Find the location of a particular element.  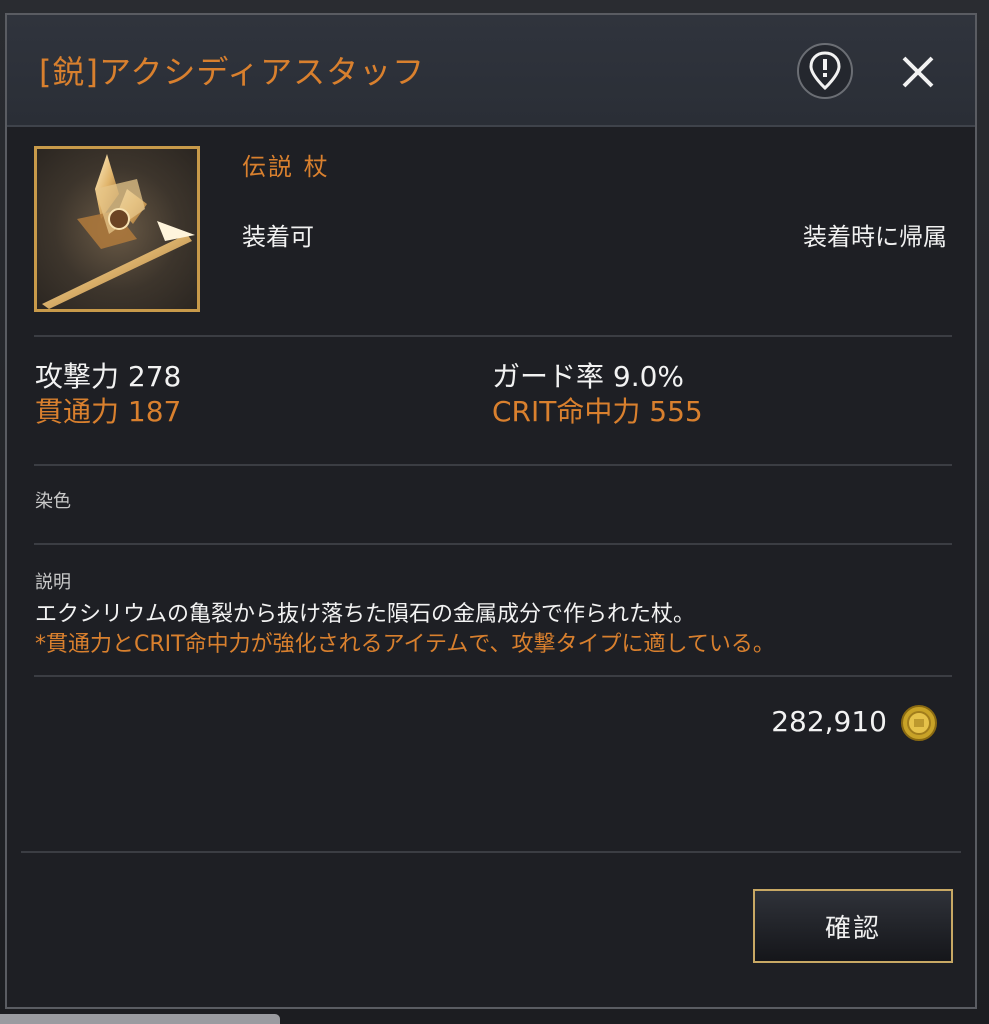

bind-status: 装着時に帰属 is located at coordinates (875, 237).